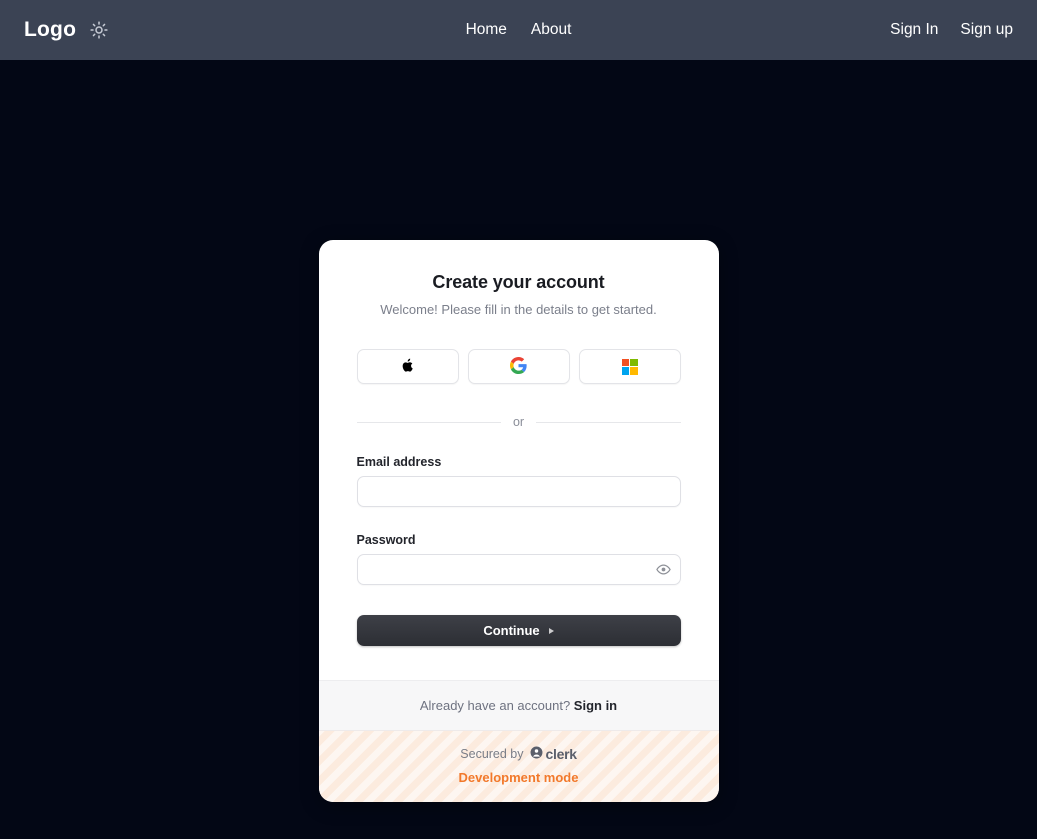 The height and width of the screenshot is (839, 1037). What do you see at coordinates (518, 766) in the screenshot?
I see `development-mode-strip: Secured by clerk Development mode` at bounding box center [518, 766].